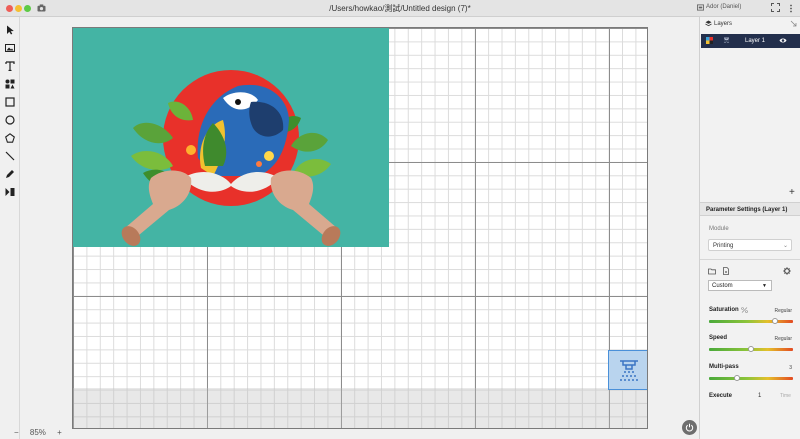 This screenshot has width=800, height=439. I want to click on zoom-in-button: +, so click(59, 432).